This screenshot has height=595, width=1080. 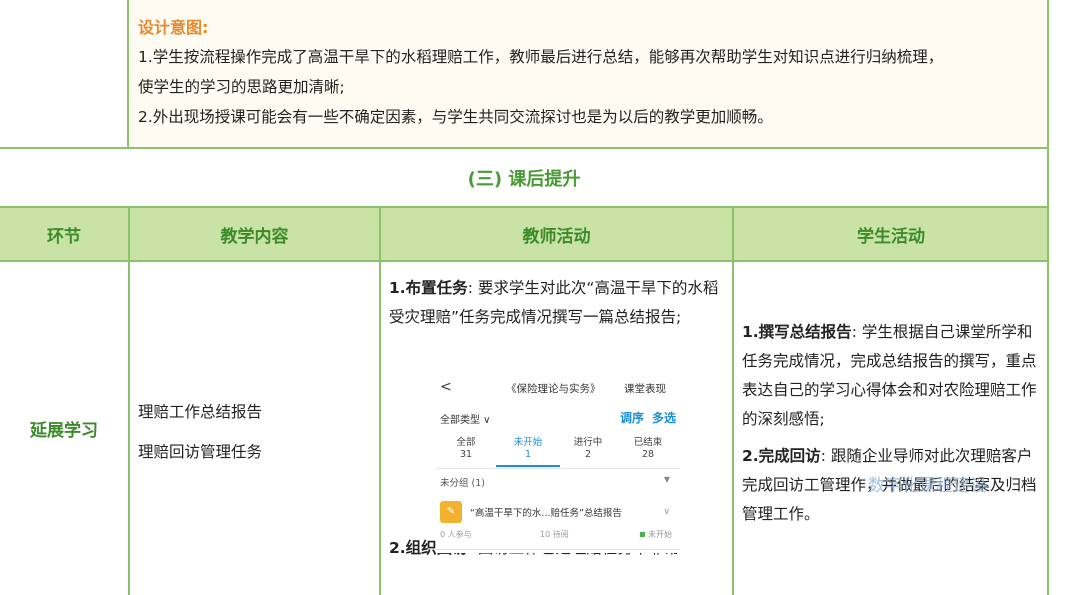 I want to click on stage-cell: 延展学习, so click(x=64, y=431).